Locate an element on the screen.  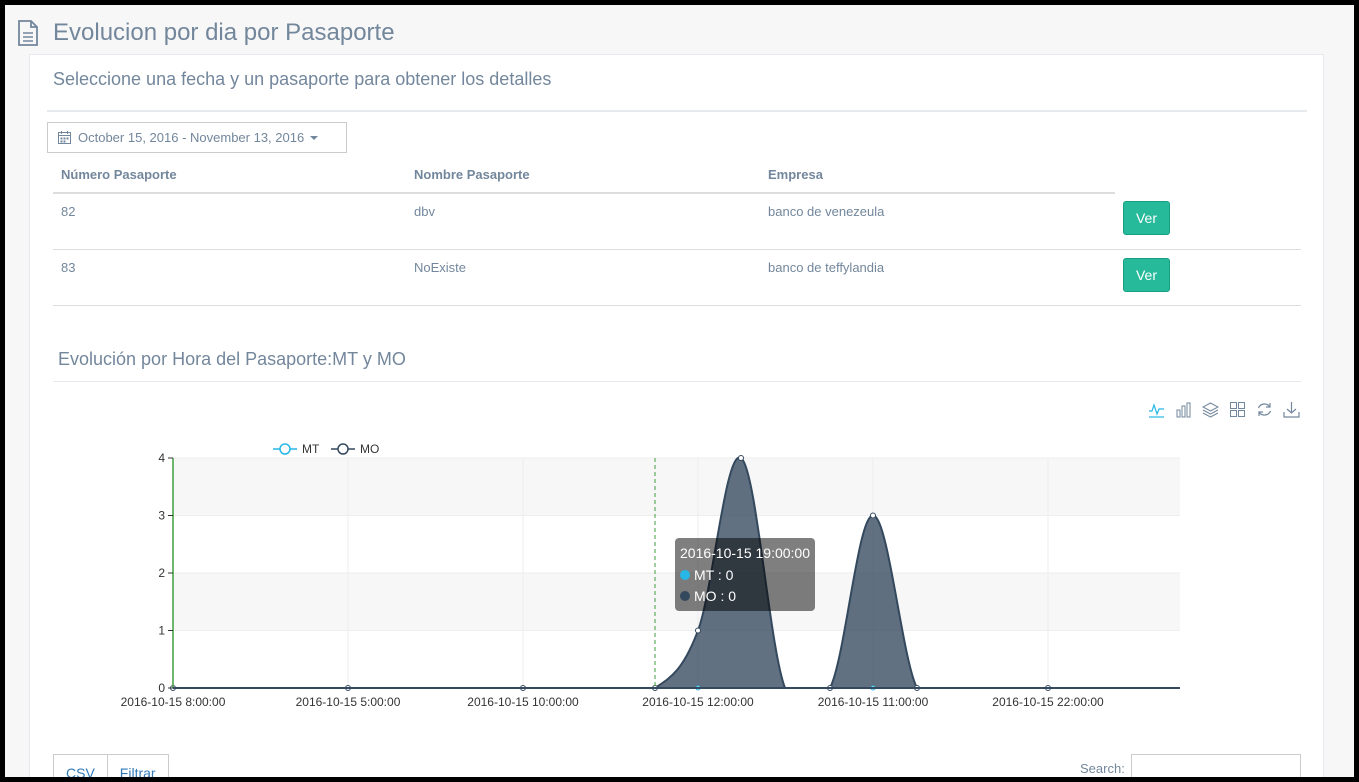
x-tick-label: 2016-10-15 5:00:00 is located at coordinates (348, 702).